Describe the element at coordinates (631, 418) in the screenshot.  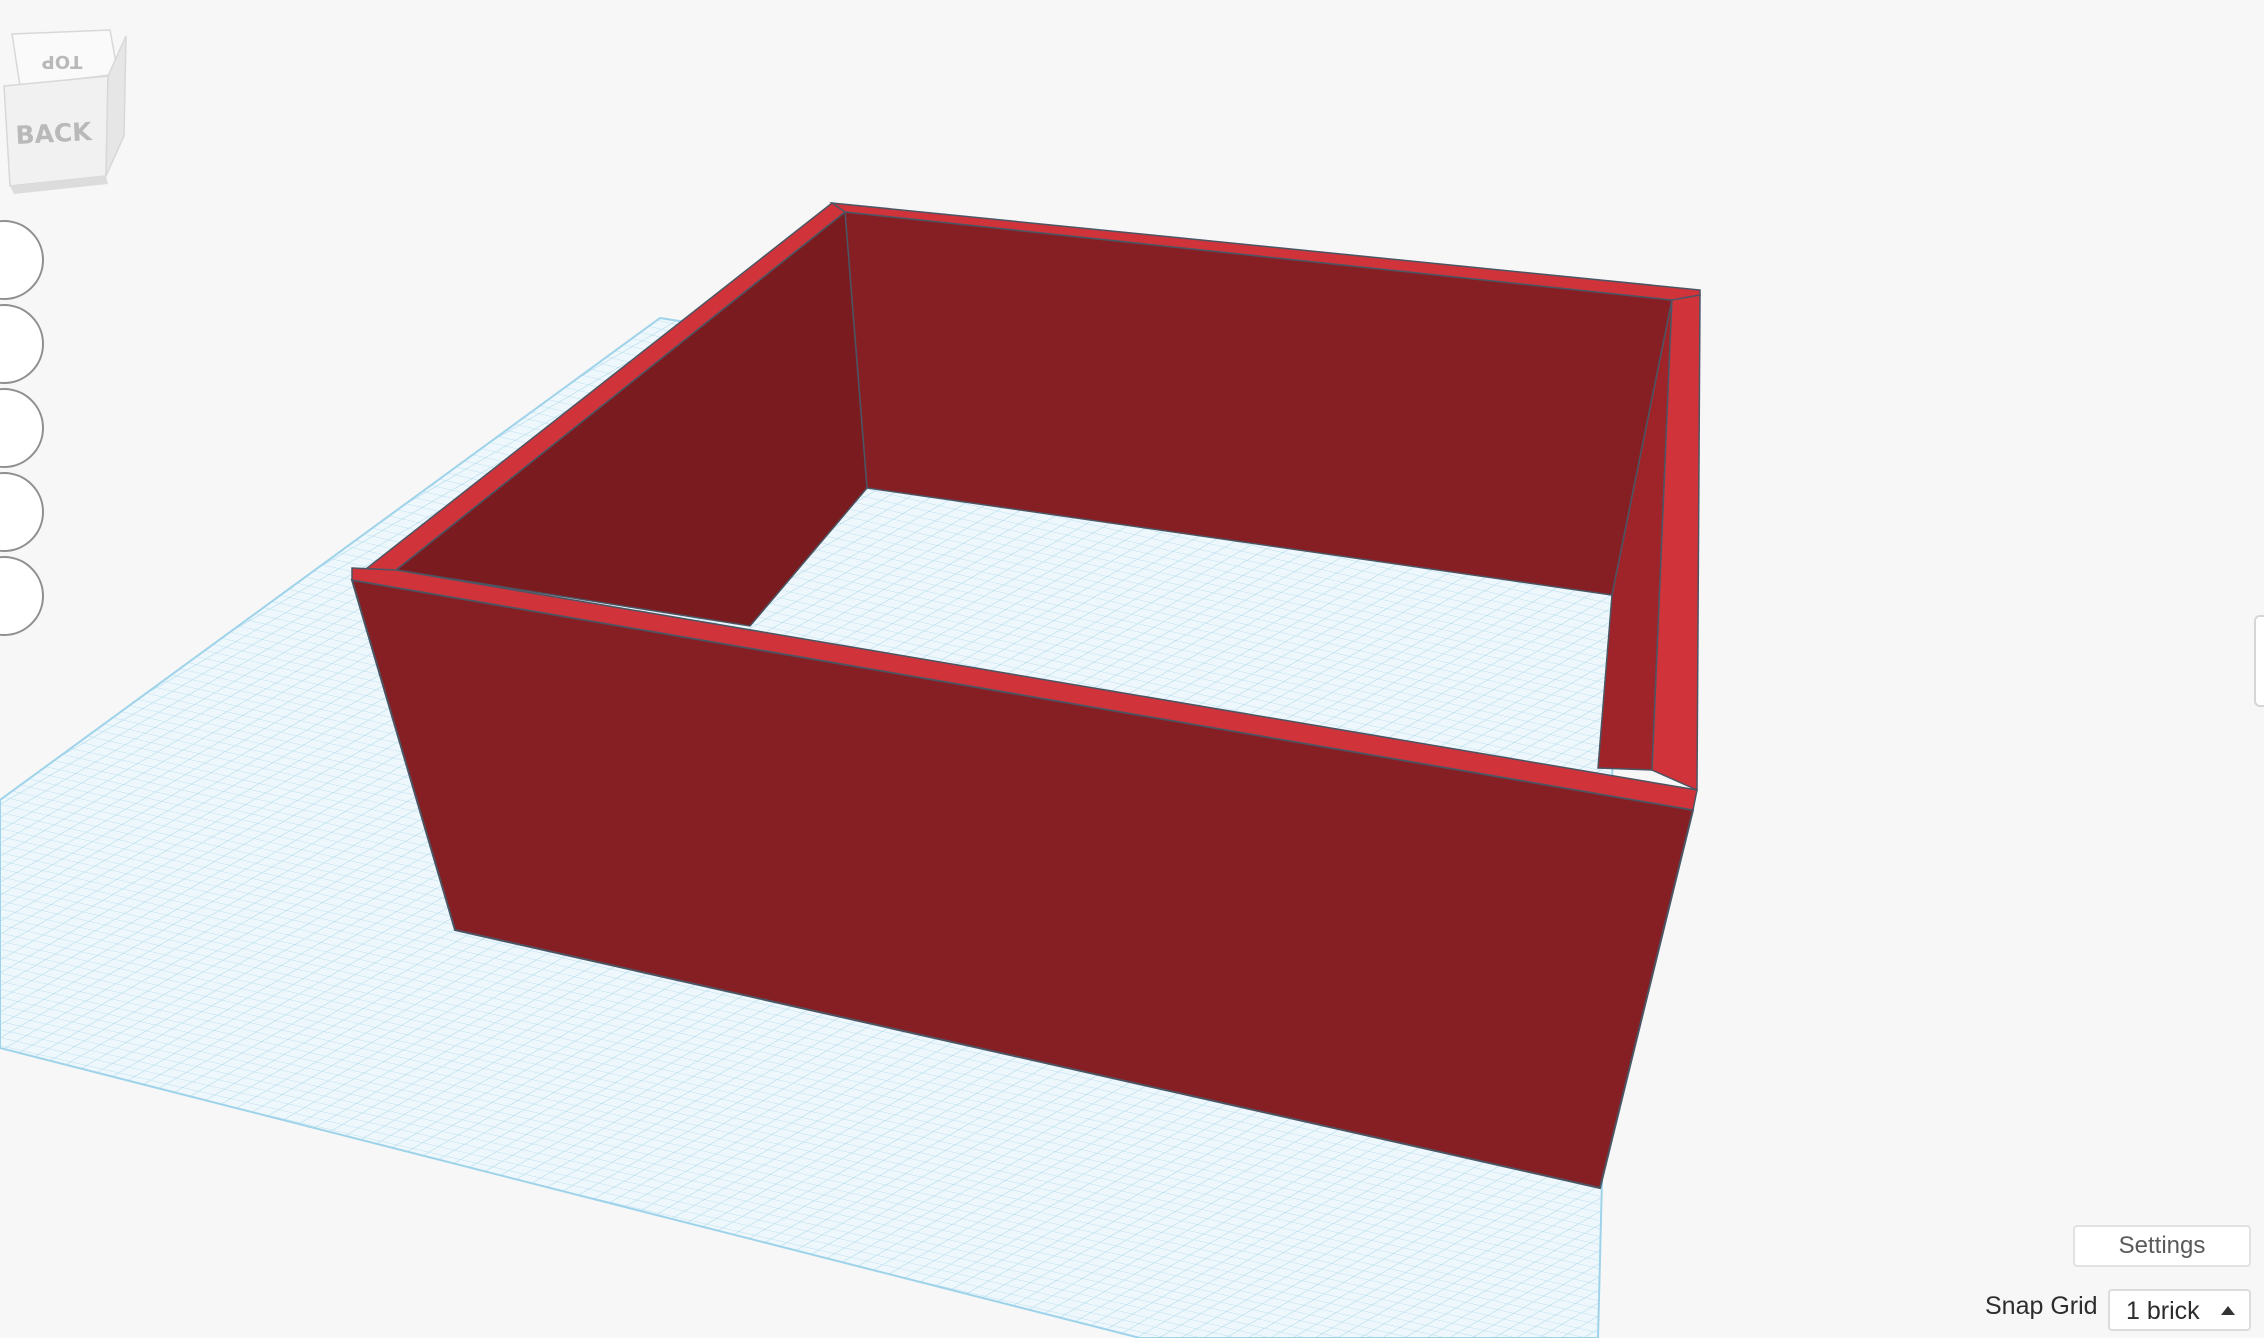
I see `box-left-wall-inner` at that location.